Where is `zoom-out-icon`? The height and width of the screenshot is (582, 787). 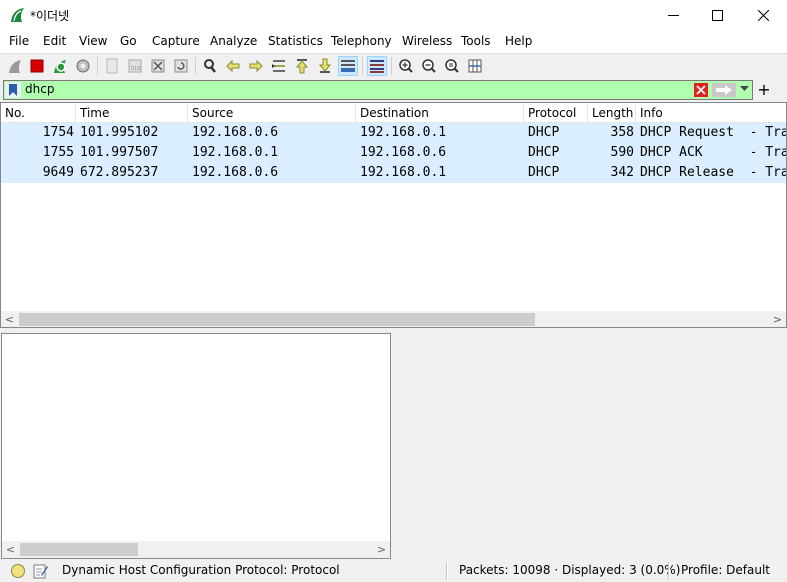 zoom-out-icon is located at coordinates (429, 66).